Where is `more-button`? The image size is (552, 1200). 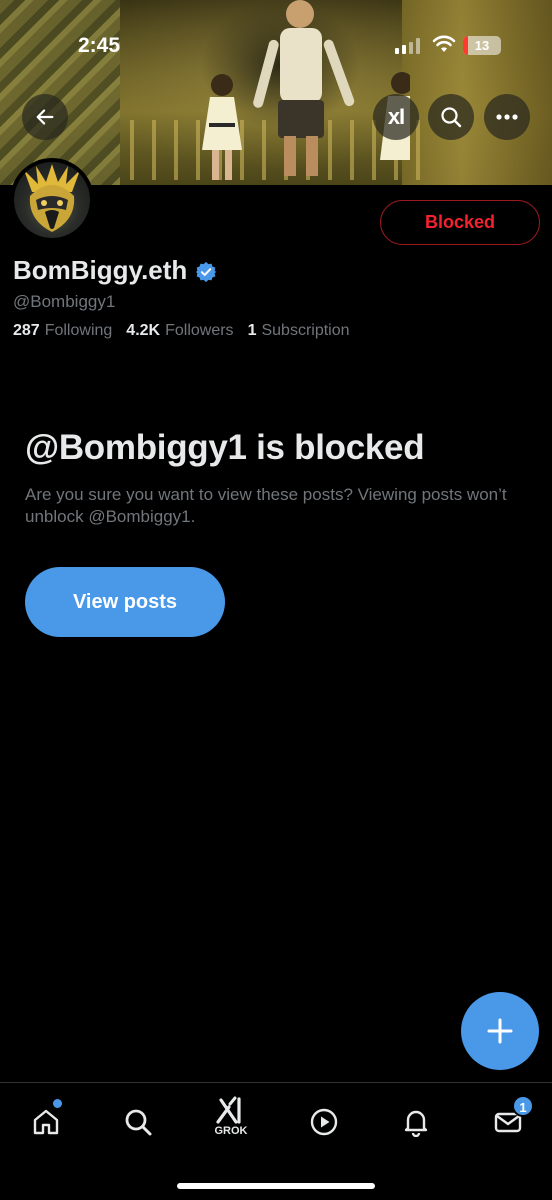 more-button is located at coordinates (507, 117).